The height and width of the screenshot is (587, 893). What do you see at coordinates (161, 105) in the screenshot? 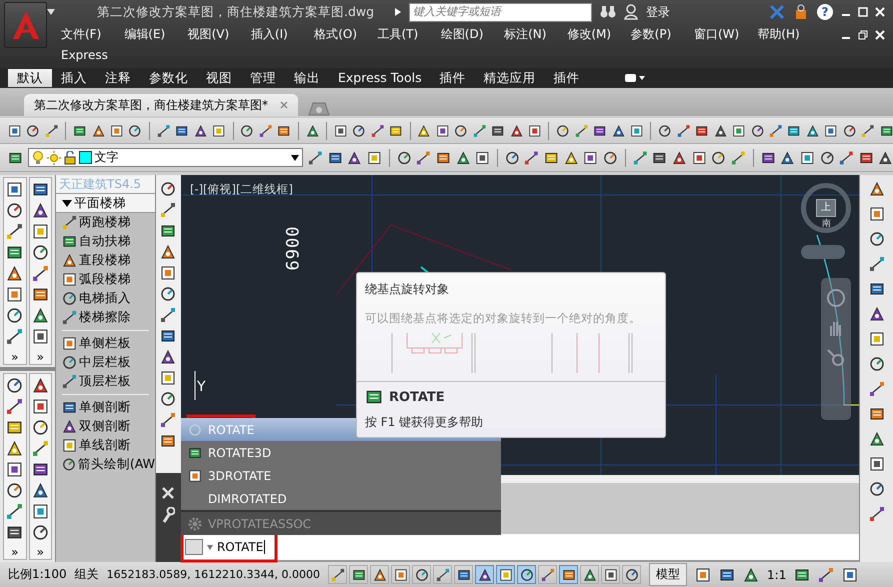
I see `document-tab: 第二次修改方案草图，商住楼建筑方案草图*` at bounding box center [161, 105].